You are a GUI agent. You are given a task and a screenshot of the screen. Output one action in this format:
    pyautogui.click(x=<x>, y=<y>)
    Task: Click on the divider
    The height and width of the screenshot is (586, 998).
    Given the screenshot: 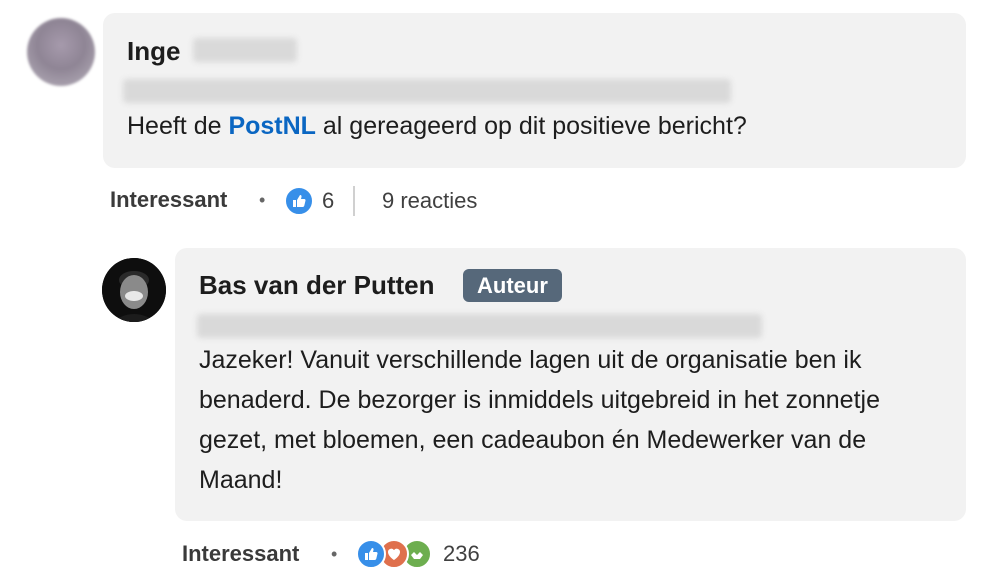 What is the action you would take?
    pyautogui.click(x=354, y=201)
    